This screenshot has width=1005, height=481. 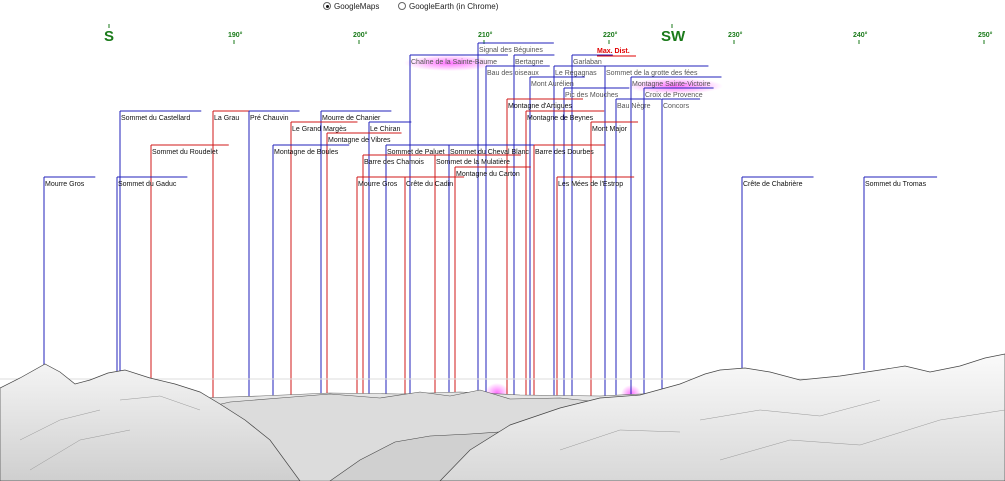 What do you see at coordinates (147, 184) in the screenshot?
I see `peak-label: Sommet du Gaduc` at bounding box center [147, 184].